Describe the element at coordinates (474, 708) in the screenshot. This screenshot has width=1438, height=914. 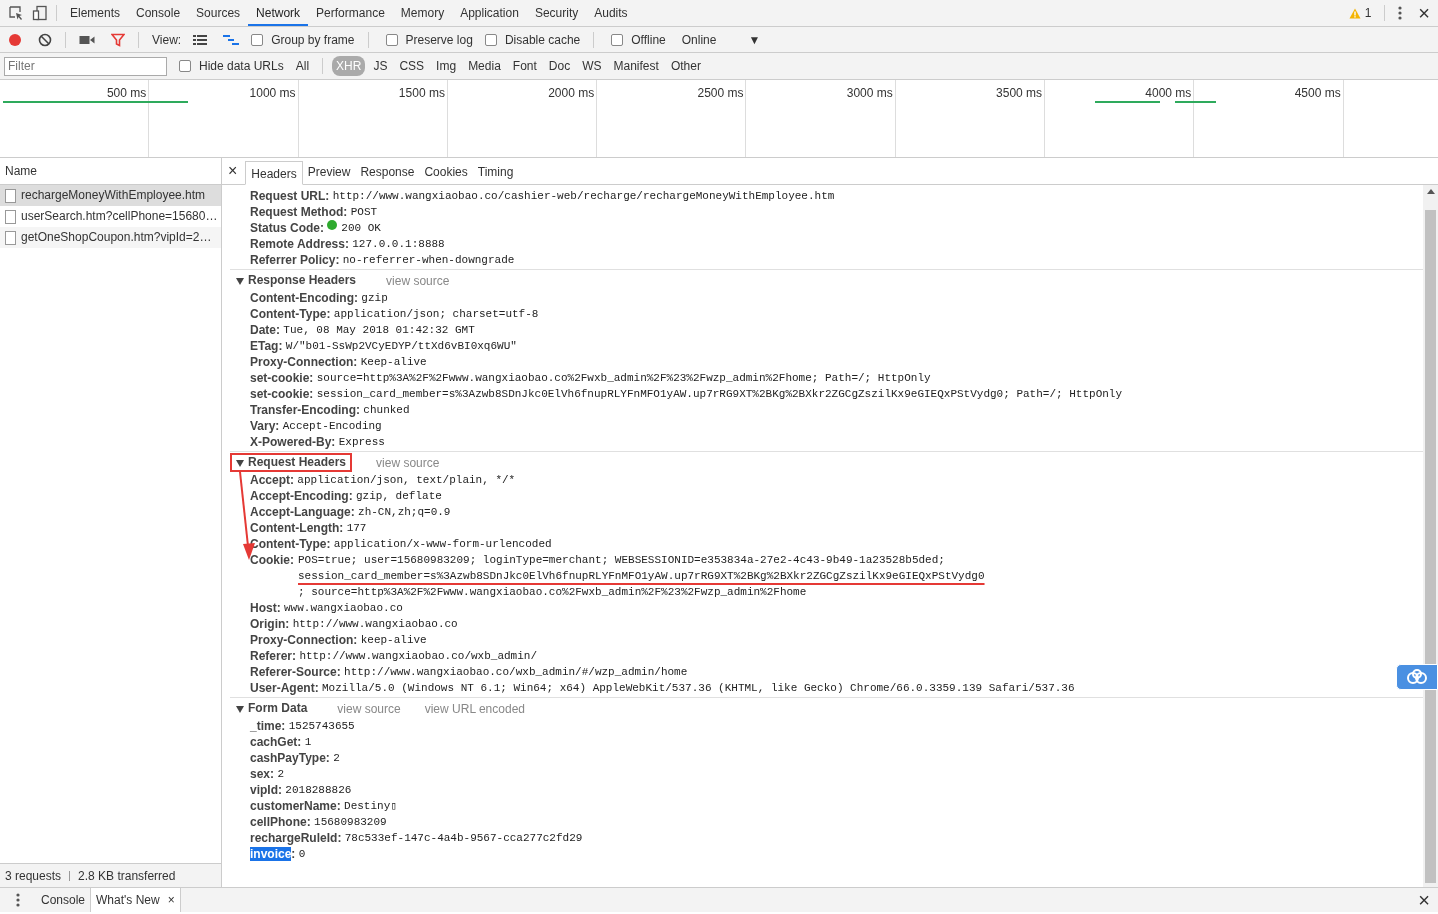
I see `view-link: view URL encoded` at that location.